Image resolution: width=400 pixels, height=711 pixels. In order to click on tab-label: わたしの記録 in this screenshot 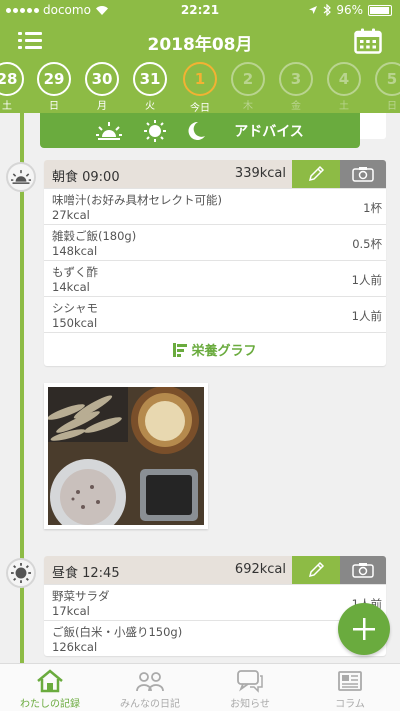, I will do `click(50, 704)`.